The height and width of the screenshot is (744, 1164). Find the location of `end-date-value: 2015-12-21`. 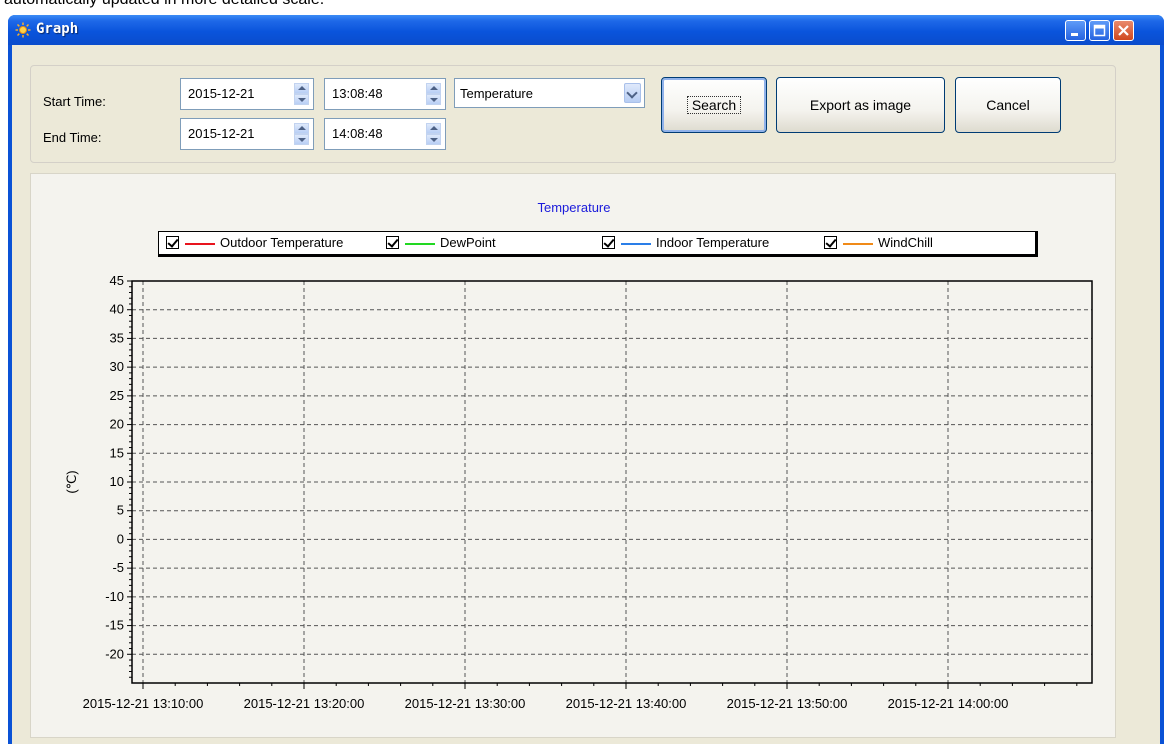

end-date-value: 2015-12-21 is located at coordinates (221, 133).